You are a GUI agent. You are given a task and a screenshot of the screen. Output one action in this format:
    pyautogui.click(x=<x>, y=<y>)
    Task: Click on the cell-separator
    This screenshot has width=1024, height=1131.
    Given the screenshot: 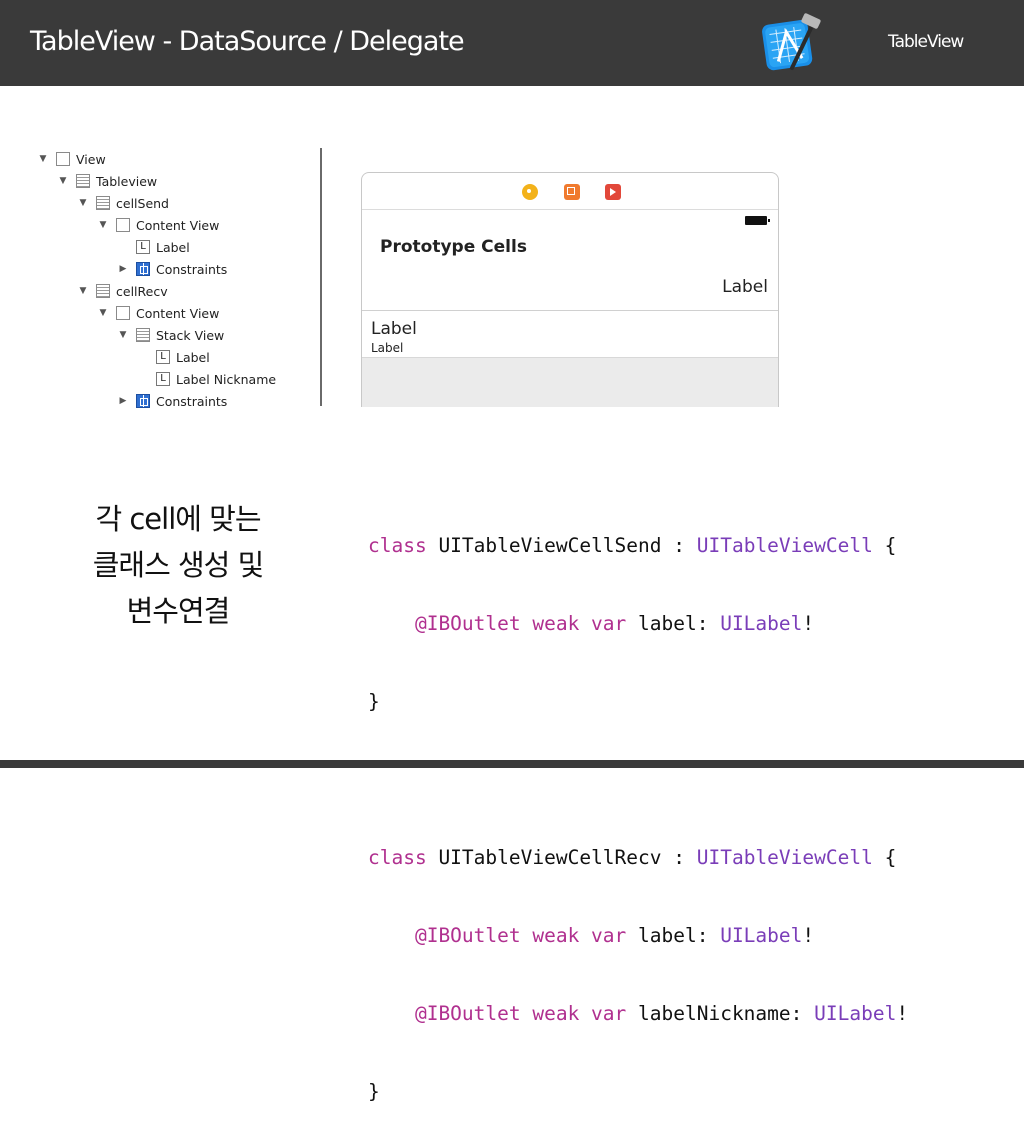 What is the action you would take?
    pyautogui.click(x=570, y=310)
    